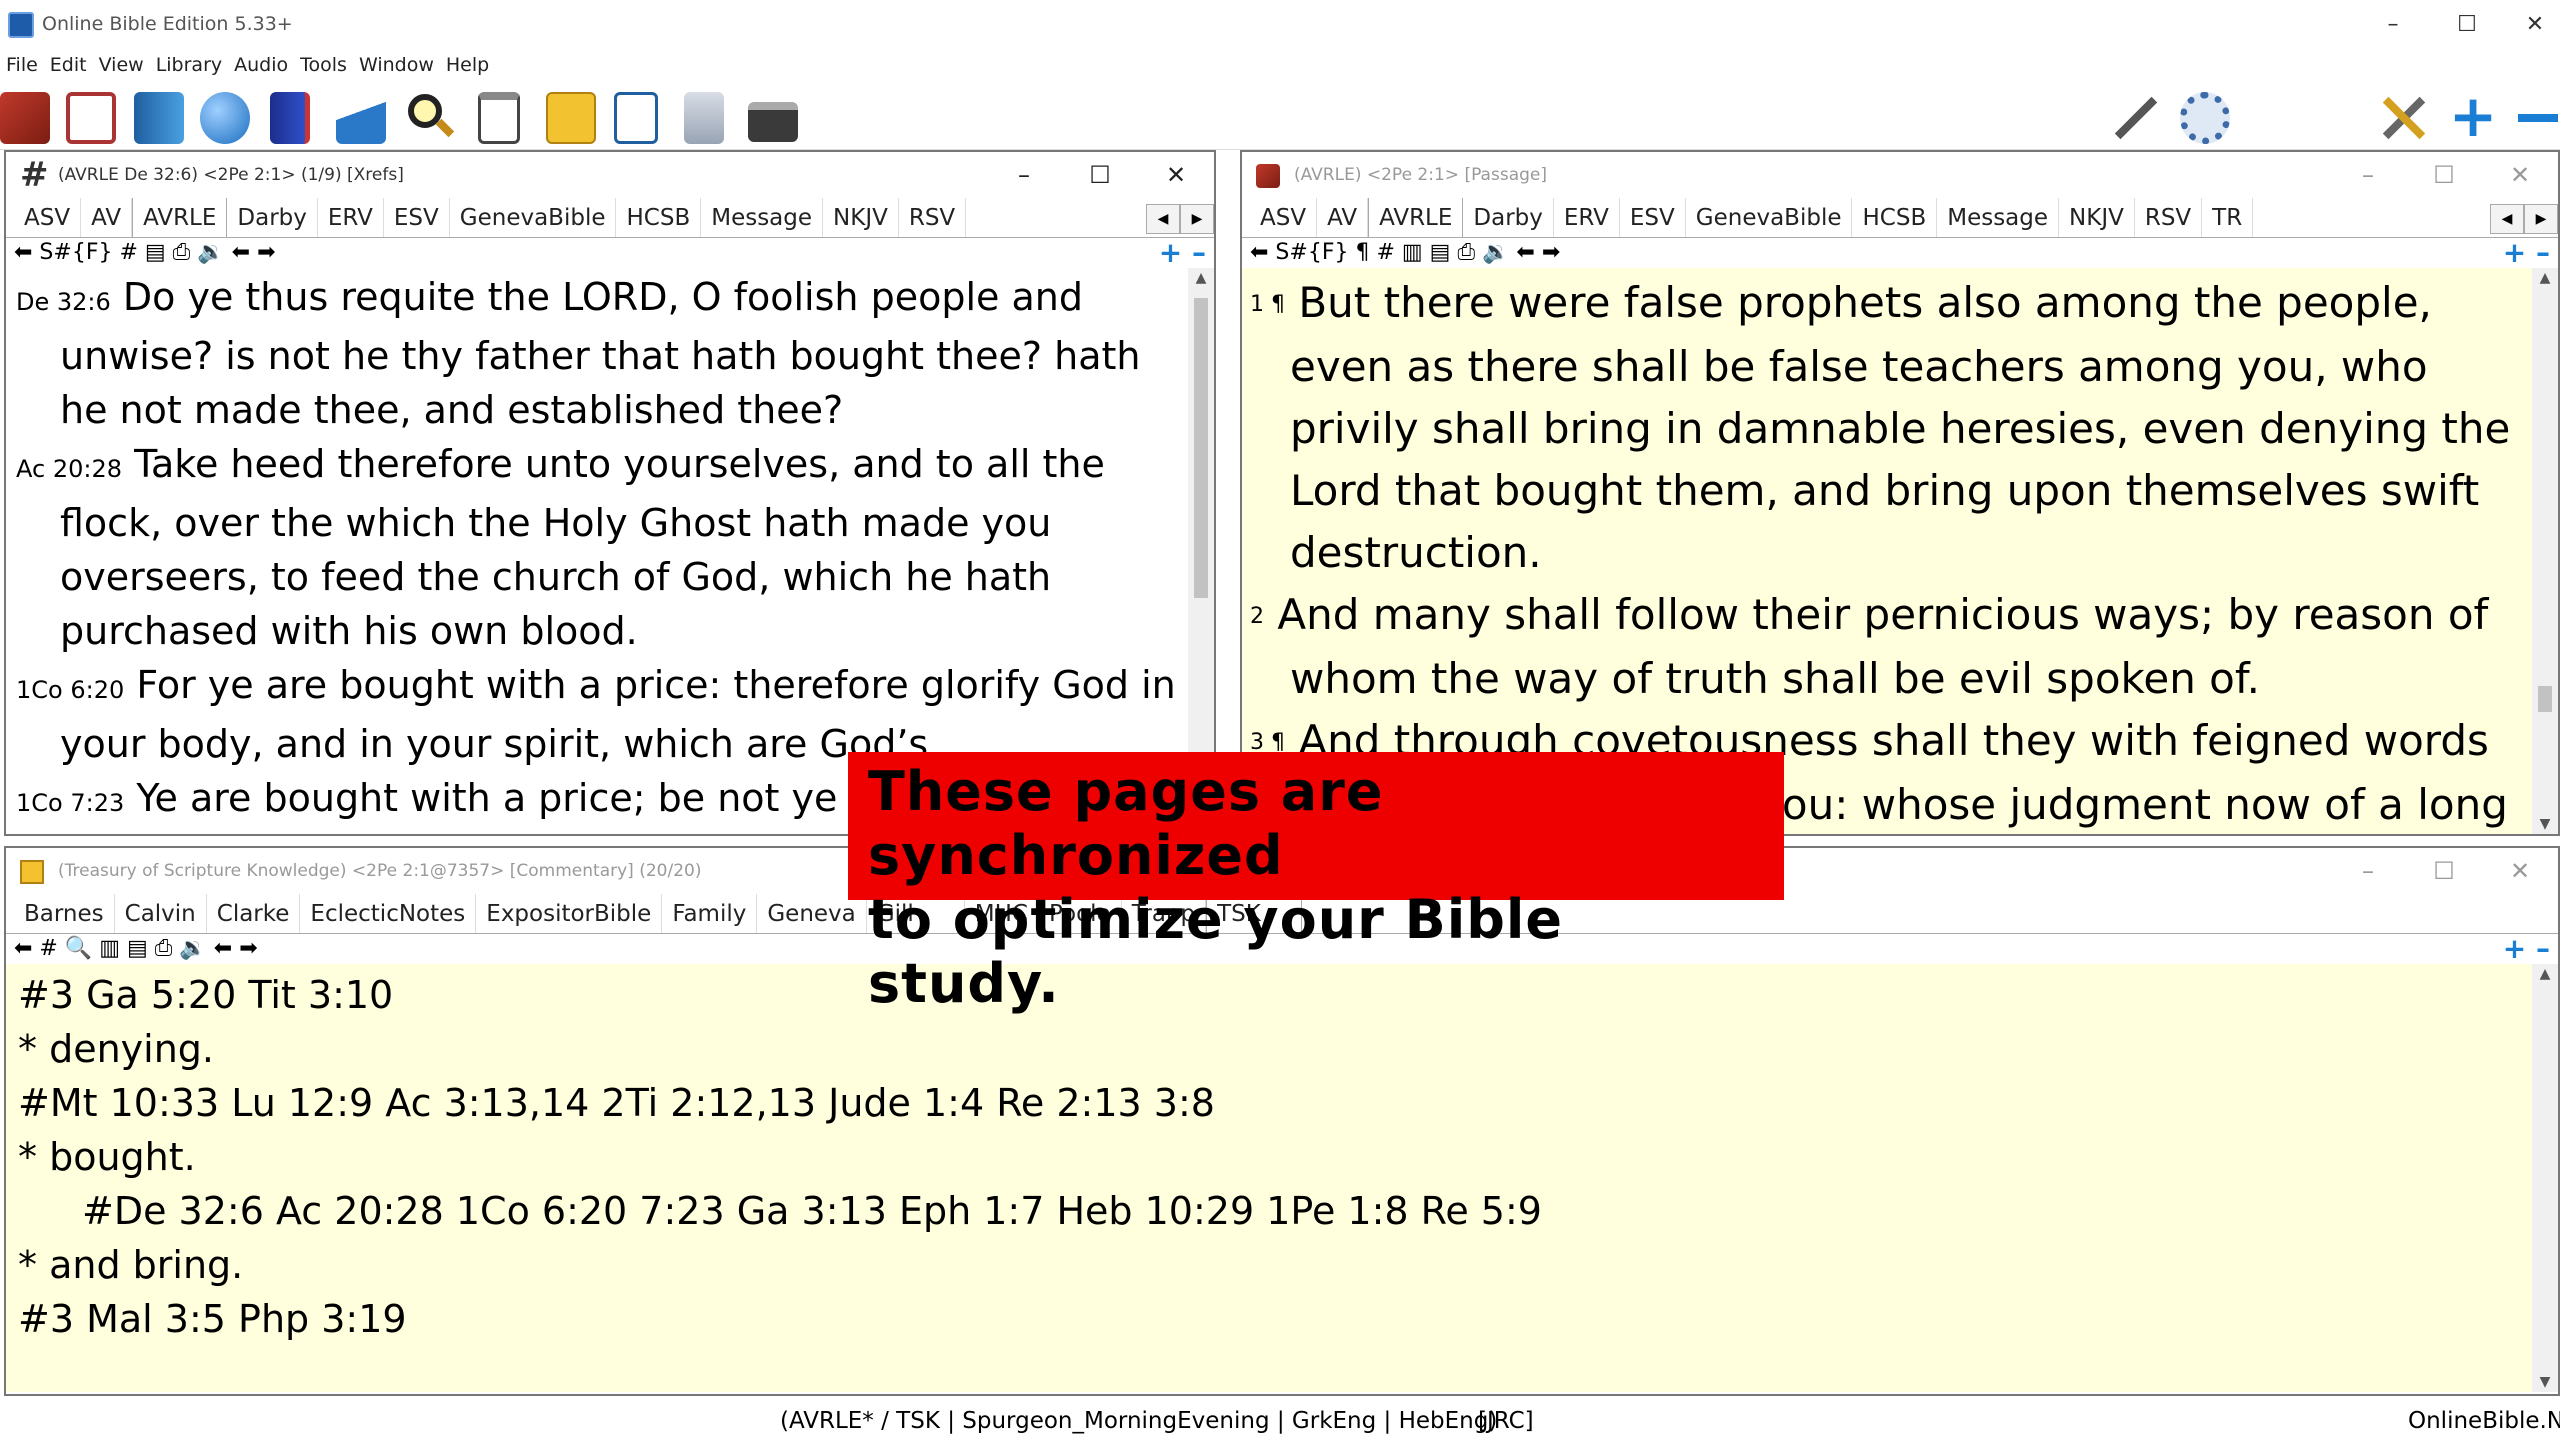 The height and width of the screenshot is (1440, 2560). Describe the element at coordinates (136, 948) in the screenshot. I see `commentary-tool-icons: ⬅ # 🔍 ▥ ▤ ⎙ 🔉 ⬅ ➡` at that location.